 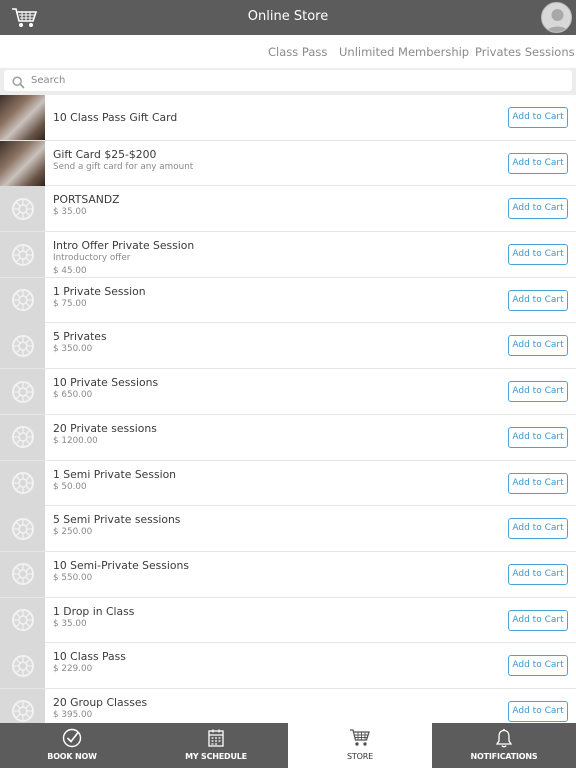 What do you see at coordinates (105, 154) in the screenshot?
I see `product-name: Gift Card $25-$200` at bounding box center [105, 154].